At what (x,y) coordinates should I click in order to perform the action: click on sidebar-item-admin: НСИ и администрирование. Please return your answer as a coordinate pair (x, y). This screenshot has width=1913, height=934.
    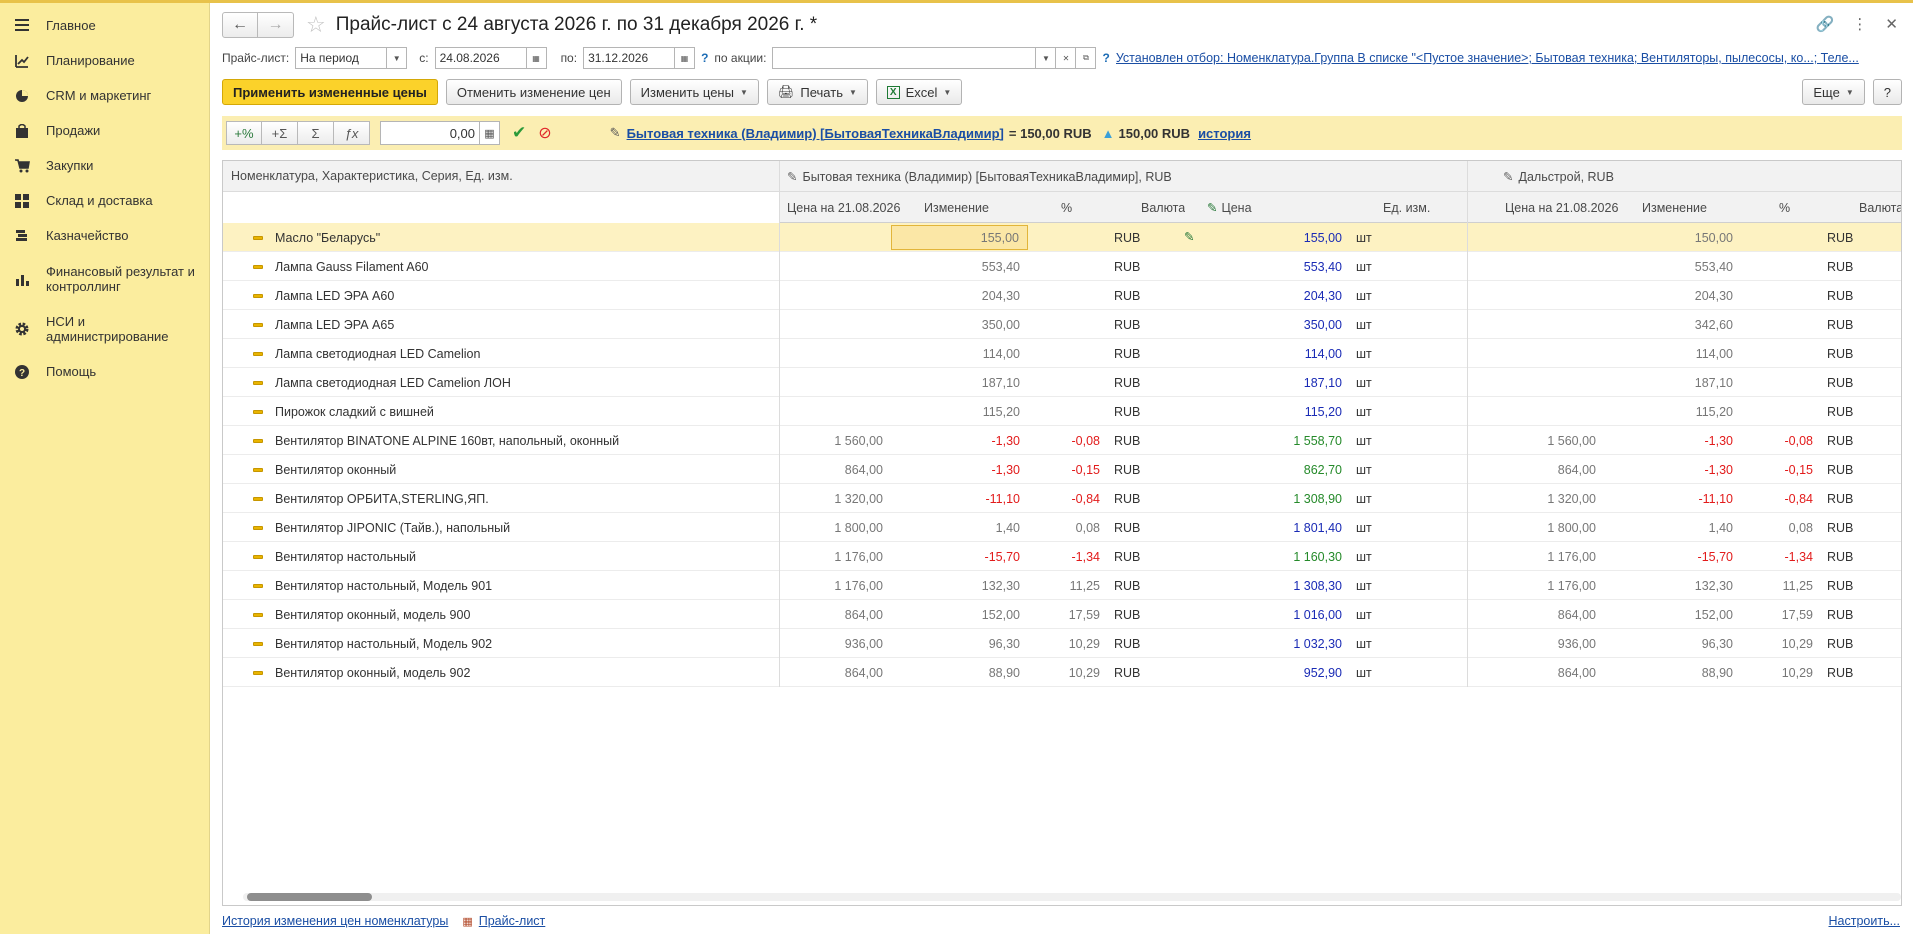
    Looking at the image, I should click on (104, 329).